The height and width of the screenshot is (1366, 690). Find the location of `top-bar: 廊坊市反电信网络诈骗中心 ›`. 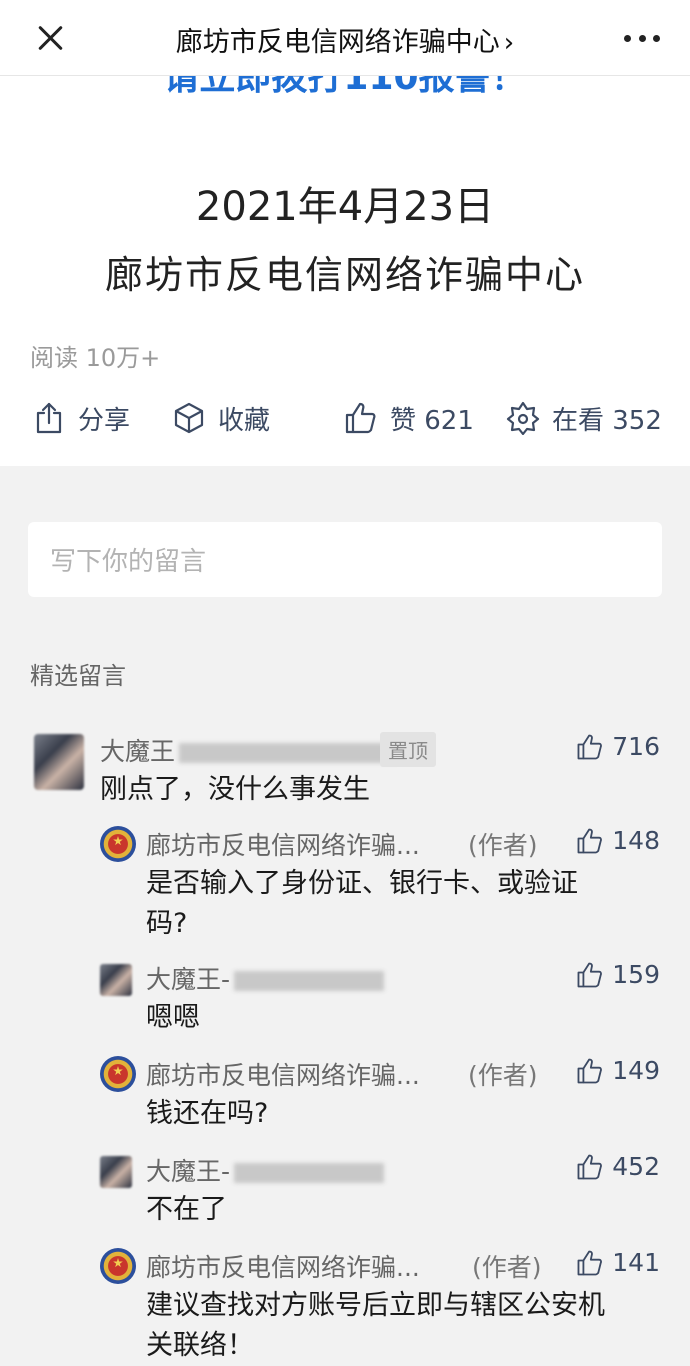

top-bar: 廊坊市反电信网络诈骗中心 › is located at coordinates (345, 38).